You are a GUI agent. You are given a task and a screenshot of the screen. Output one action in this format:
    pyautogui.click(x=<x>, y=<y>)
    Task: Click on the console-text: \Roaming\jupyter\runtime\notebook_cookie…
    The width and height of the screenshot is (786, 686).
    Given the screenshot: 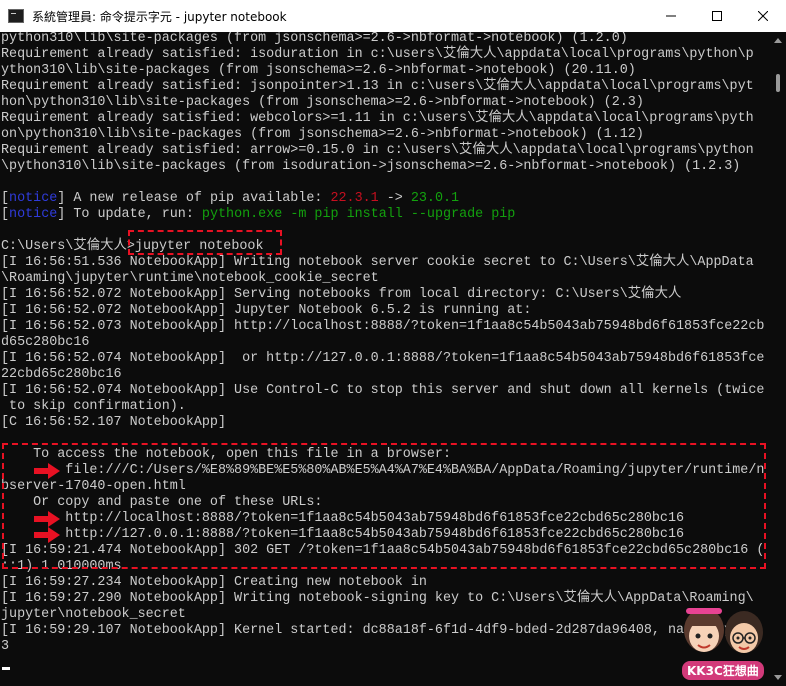 What is the action you would take?
    pyautogui.click(x=190, y=278)
    